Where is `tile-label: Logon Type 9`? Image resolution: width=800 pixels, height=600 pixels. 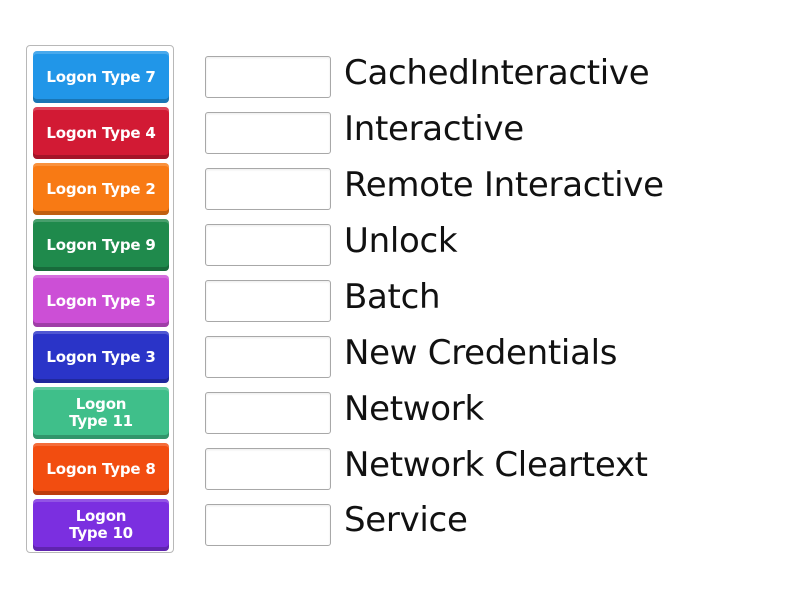 tile-label: Logon Type 9 is located at coordinates (101, 244).